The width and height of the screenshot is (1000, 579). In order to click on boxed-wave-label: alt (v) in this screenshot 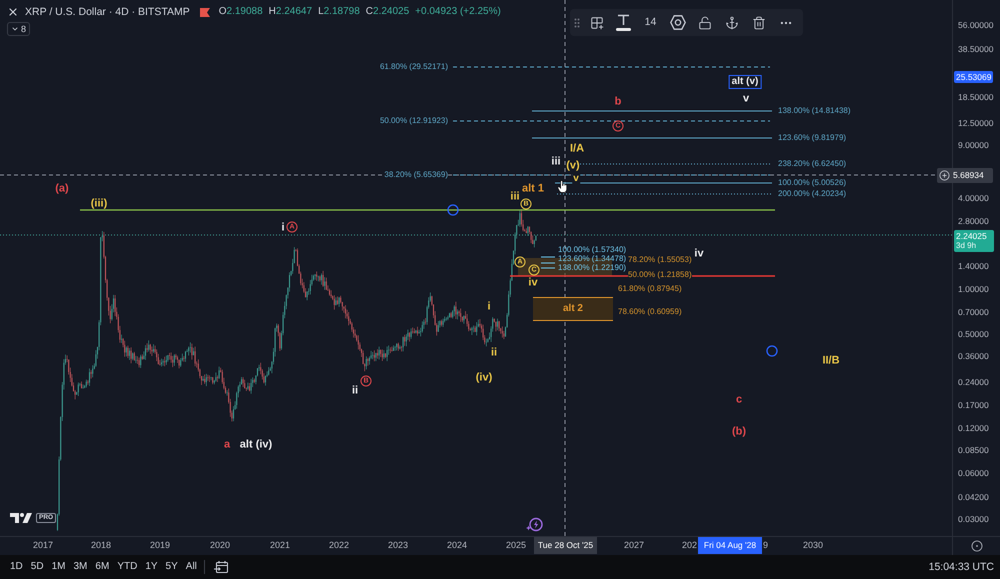, I will do `click(745, 82)`.